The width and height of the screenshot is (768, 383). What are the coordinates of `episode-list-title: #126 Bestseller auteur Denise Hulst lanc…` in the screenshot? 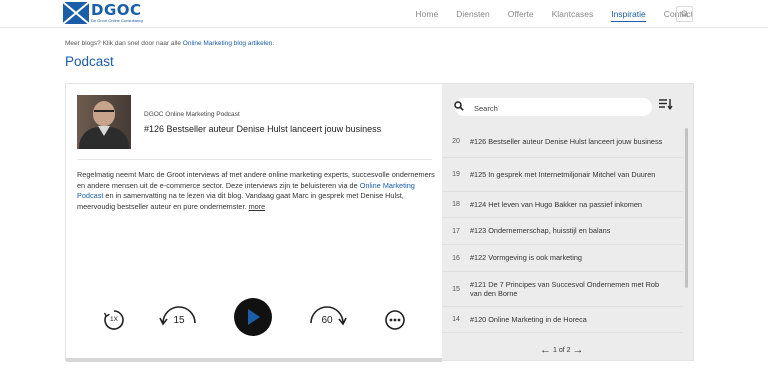 It's located at (566, 141).